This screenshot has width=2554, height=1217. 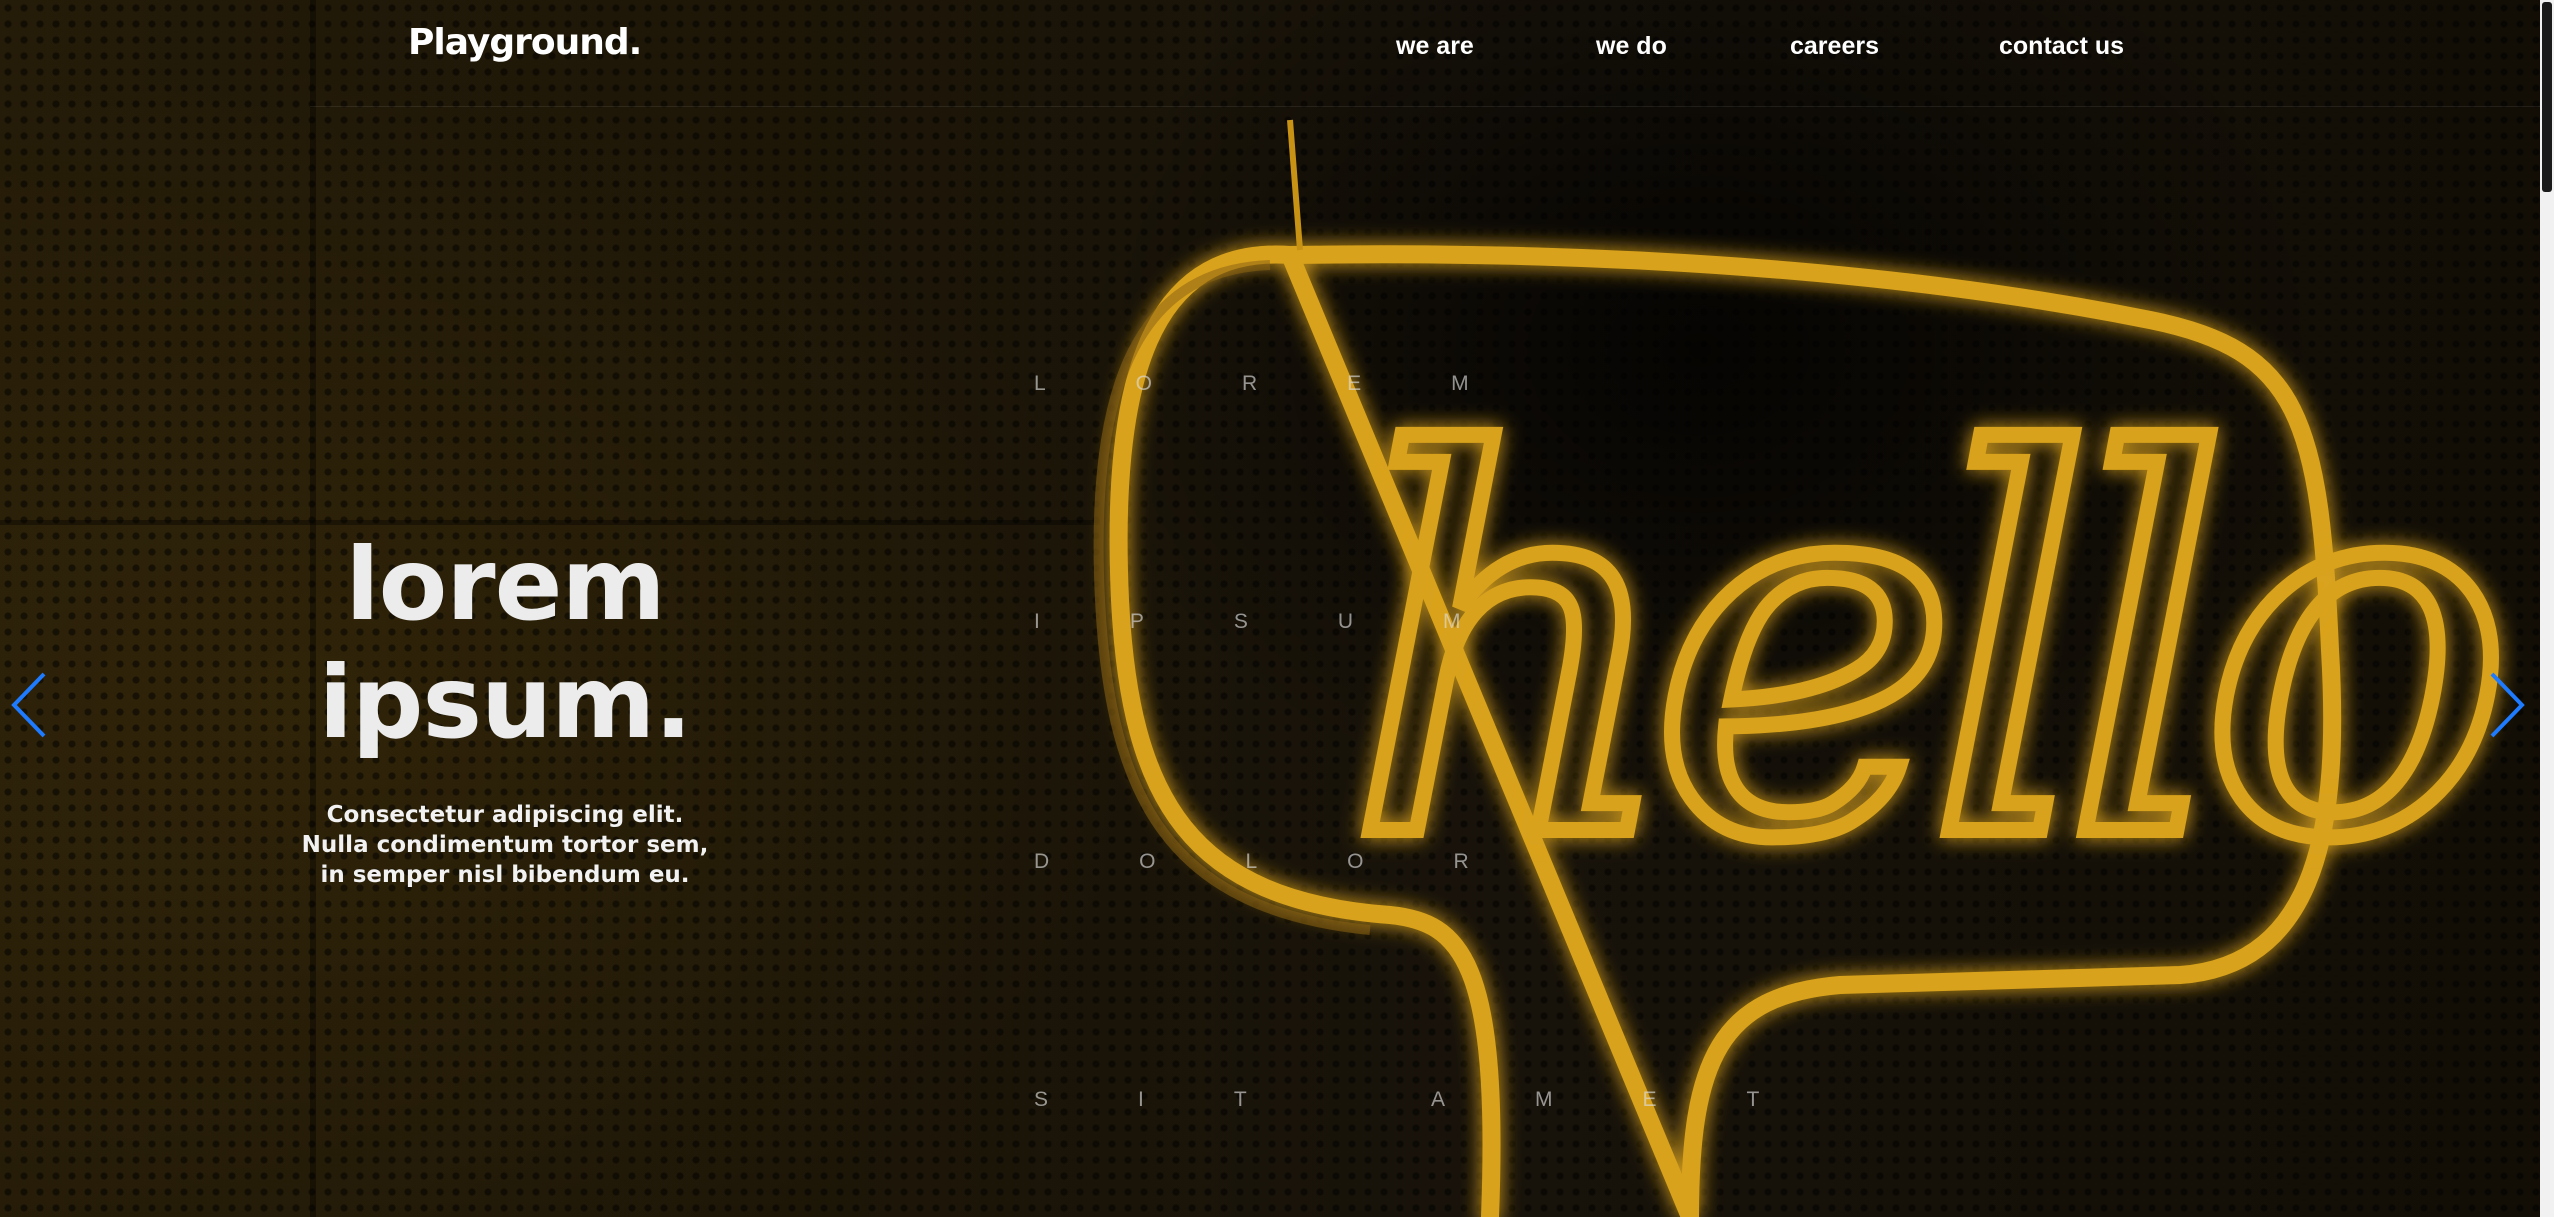 What do you see at coordinates (1435, 46) in the screenshot?
I see `nav-link-we-are: we are` at bounding box center [1435, 46].